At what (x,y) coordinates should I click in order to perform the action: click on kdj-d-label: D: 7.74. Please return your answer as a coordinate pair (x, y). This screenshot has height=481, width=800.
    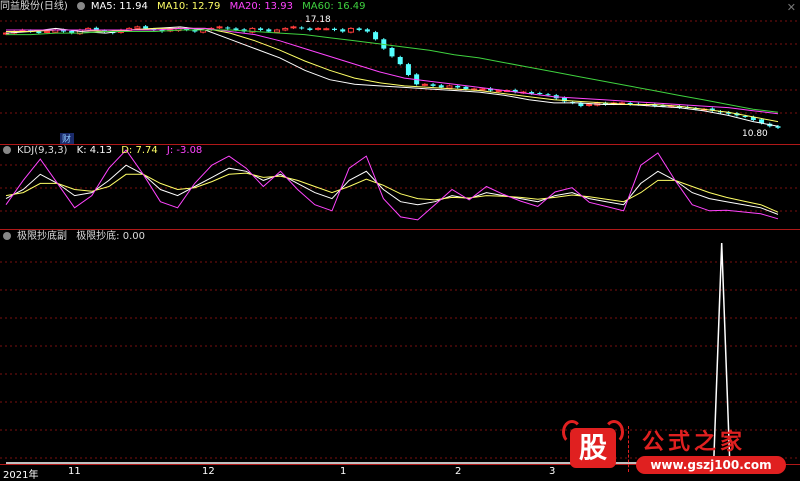
    Looking at the image, I should click on (139, 150).